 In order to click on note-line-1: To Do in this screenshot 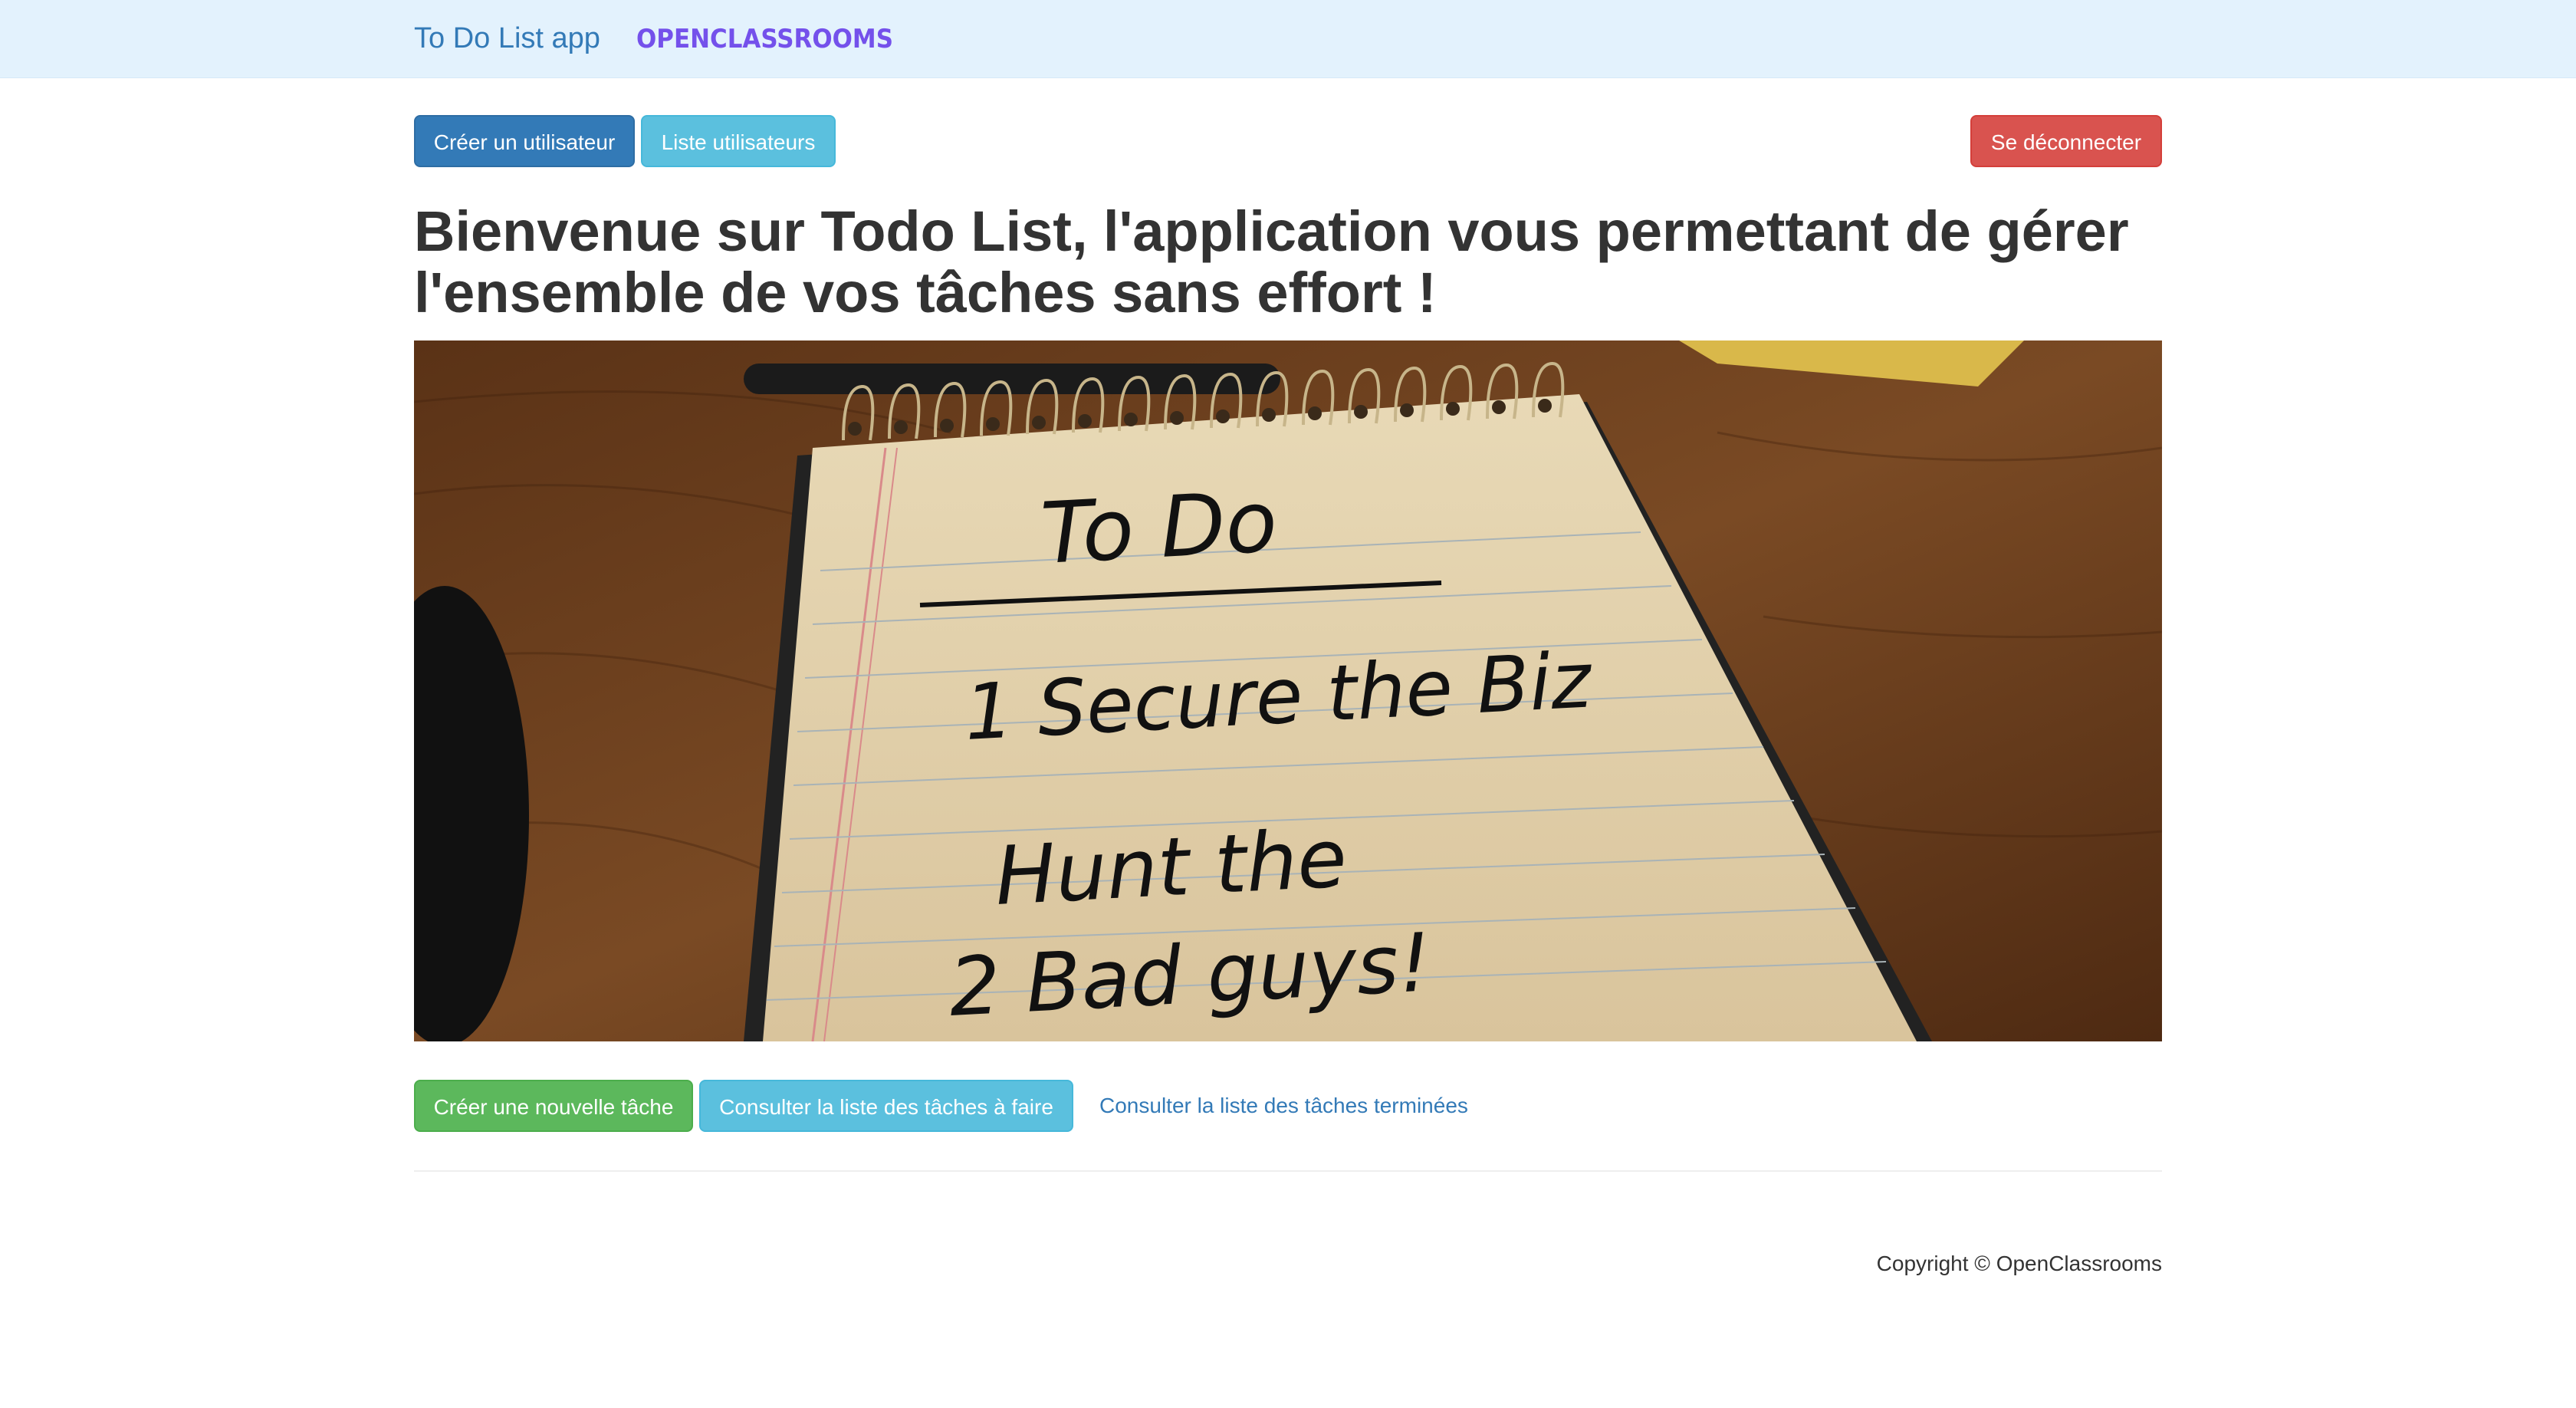, I will do `click(1159, 527)`.